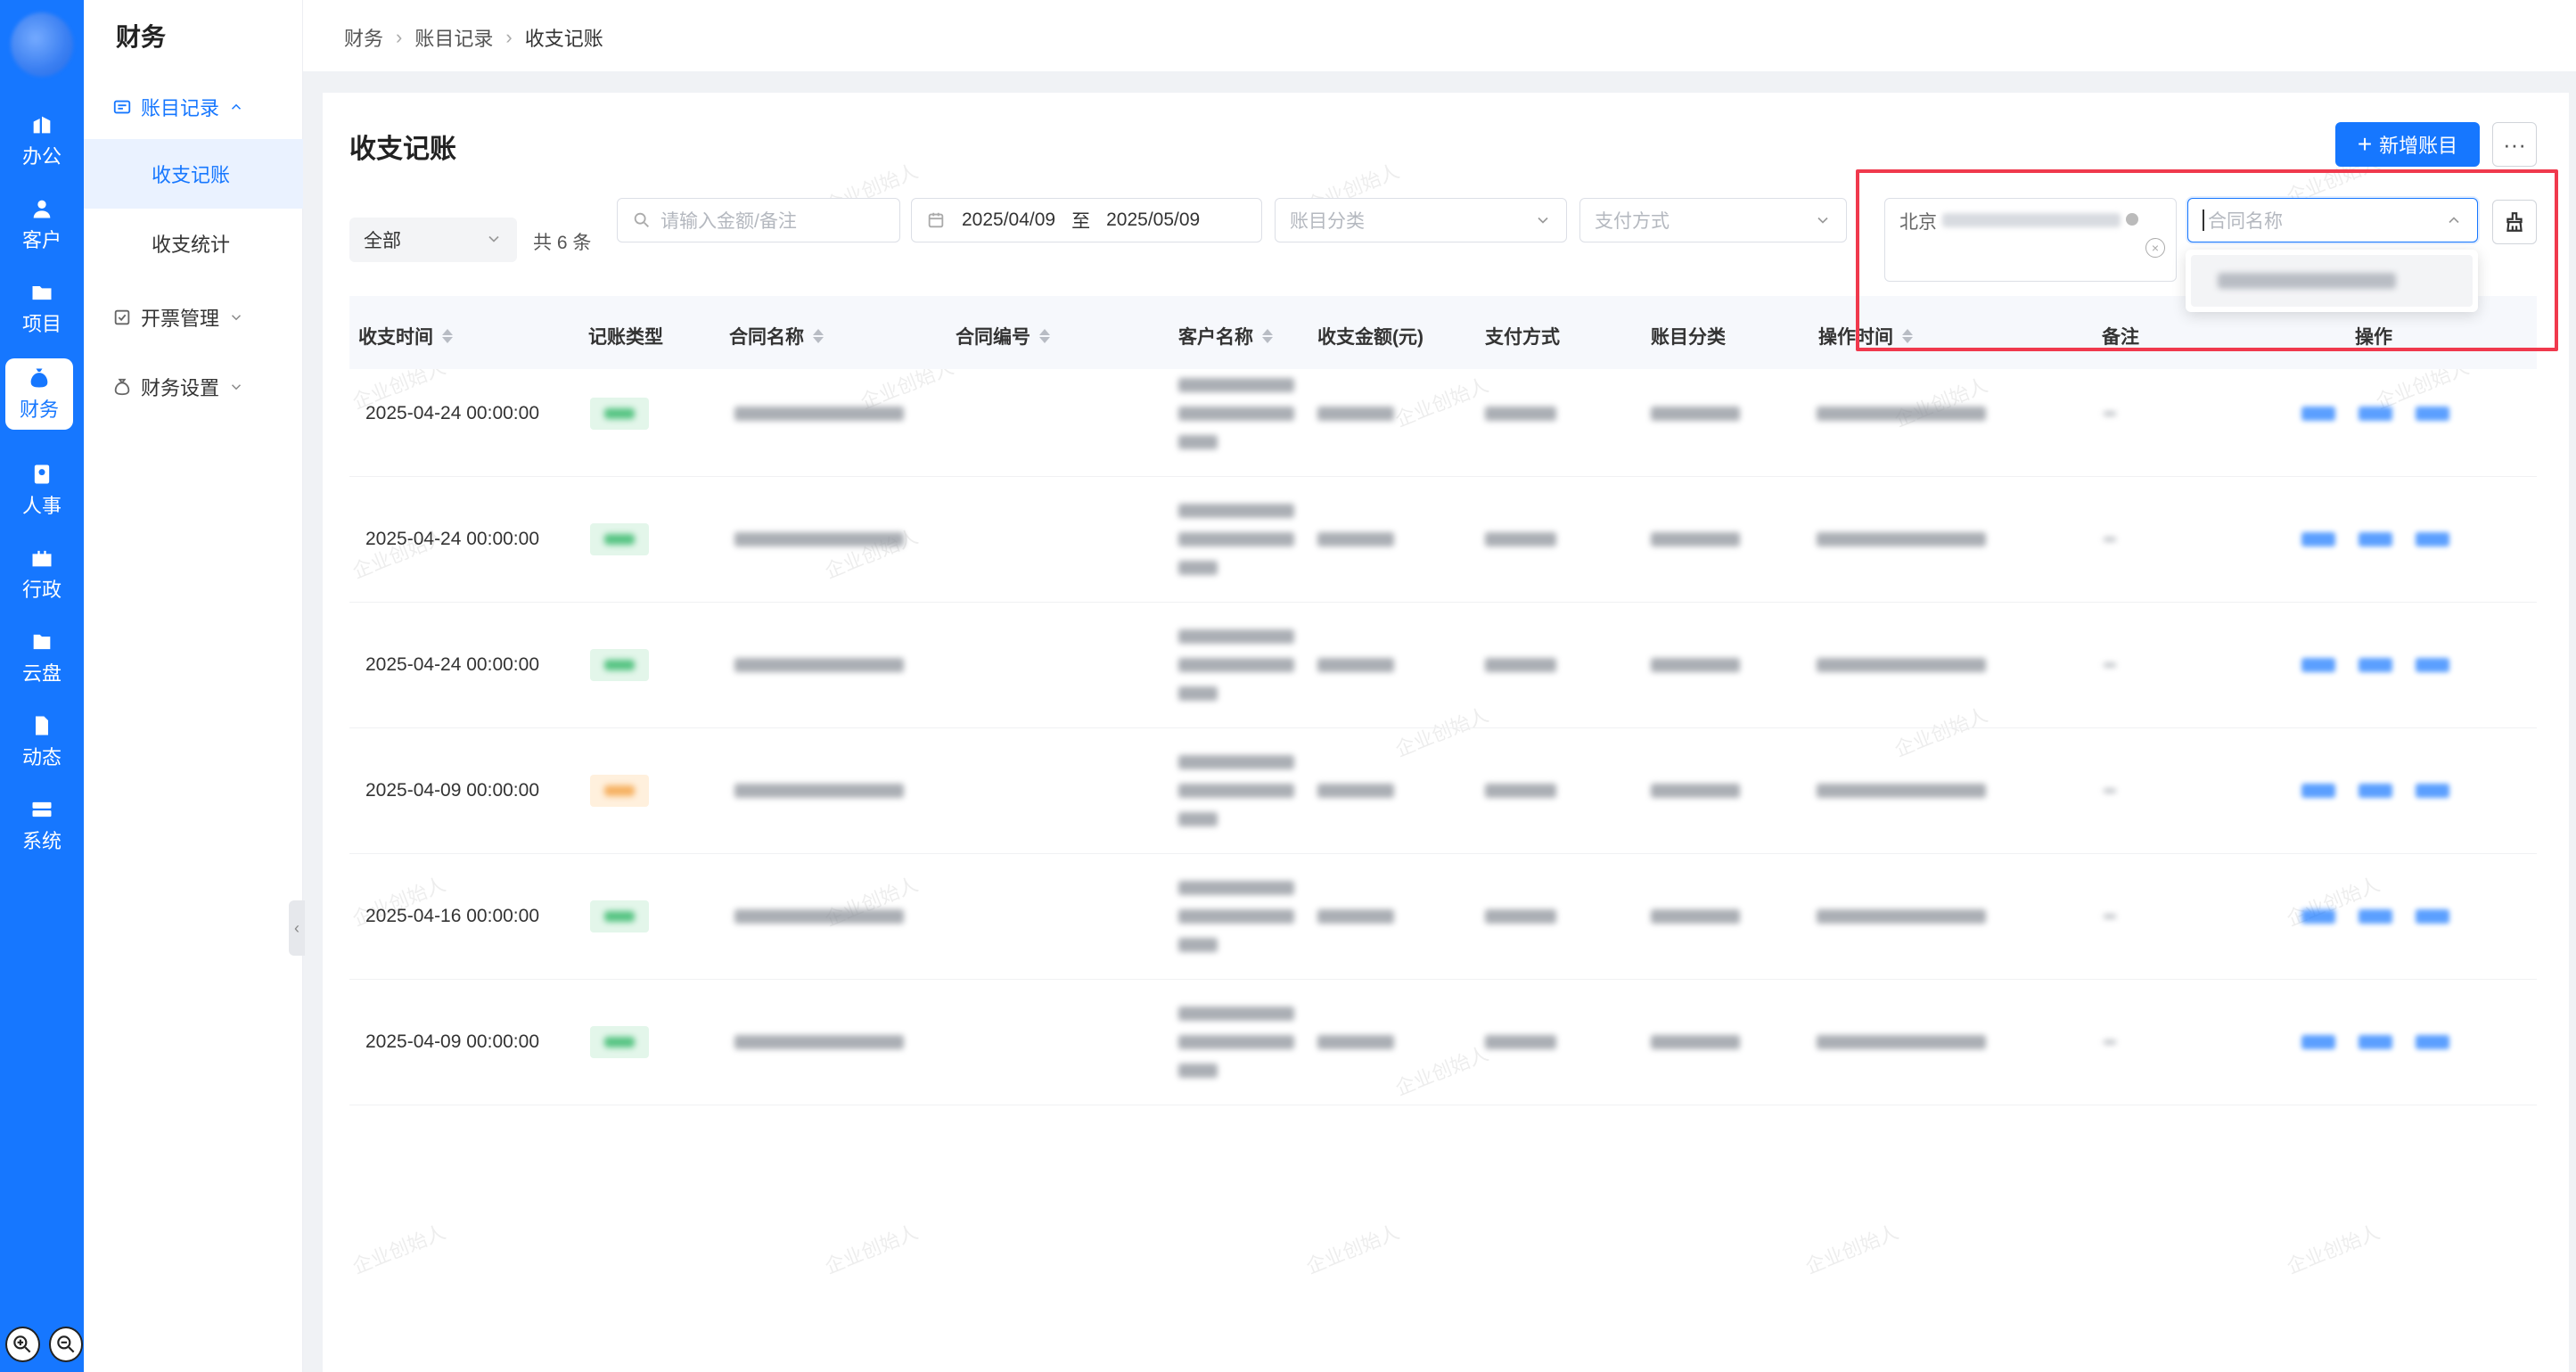 Image resolution: width=2576 pixels, height=1372 pixels. What do you see at coordinates (1153, 220) in the screenshot?
I see `date-end: 2025/05/09` at bounding box center [1153, 220].